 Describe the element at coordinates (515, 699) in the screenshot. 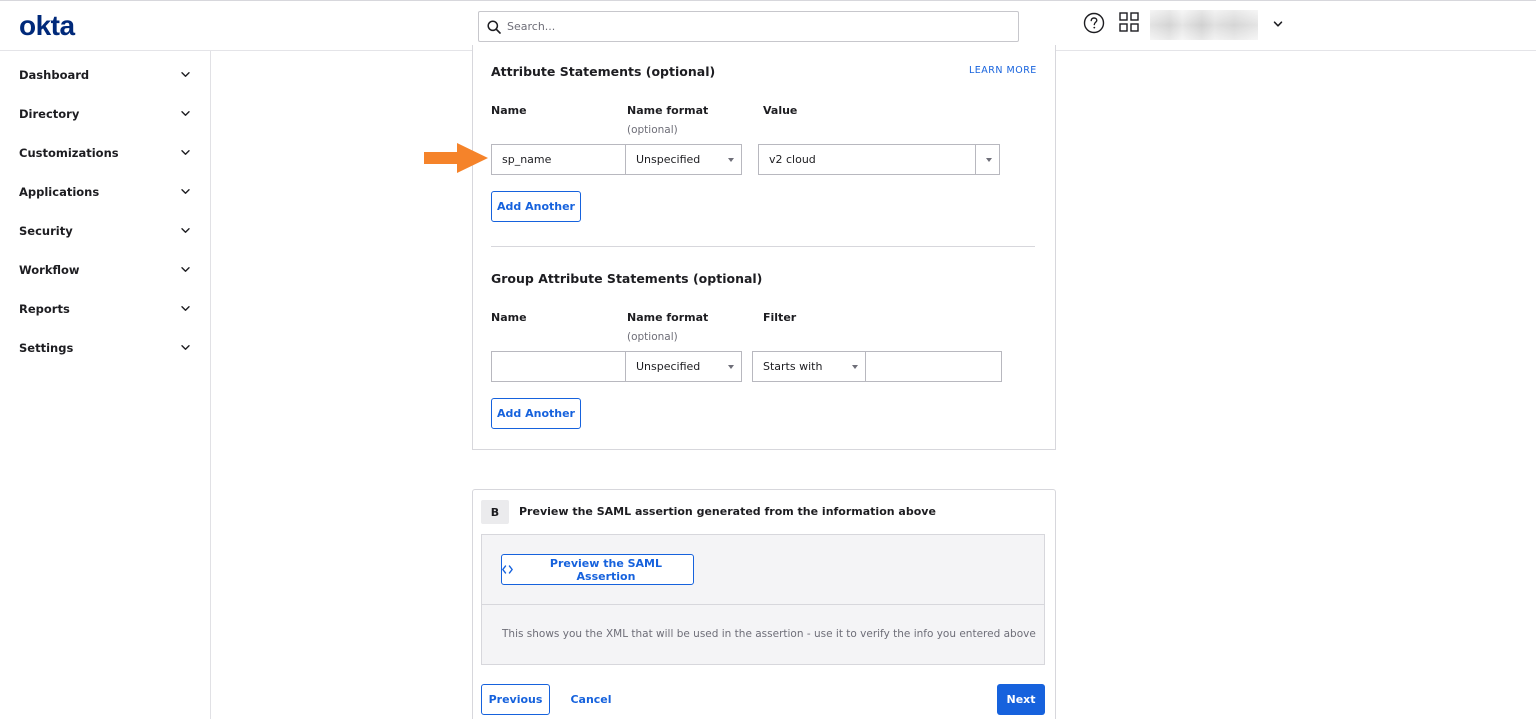

I see `previous-button: Previous` at that location.